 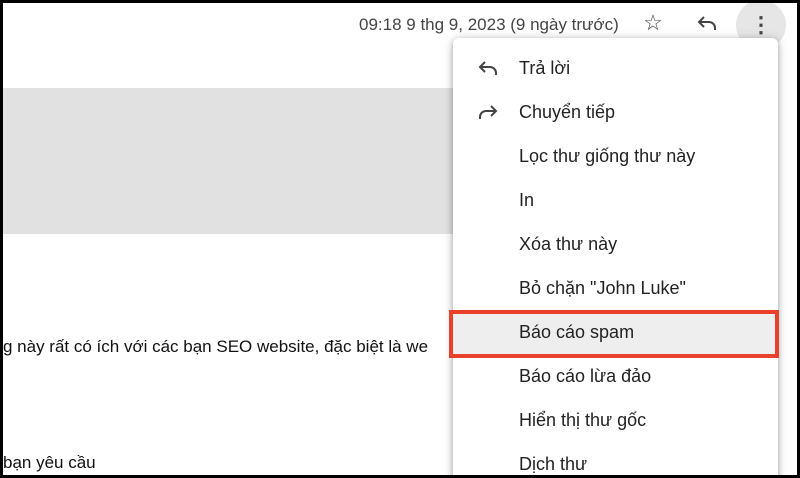 I want to click on menu-item-label: Báo cáo lừa đảo, so click(x=585, y=375).